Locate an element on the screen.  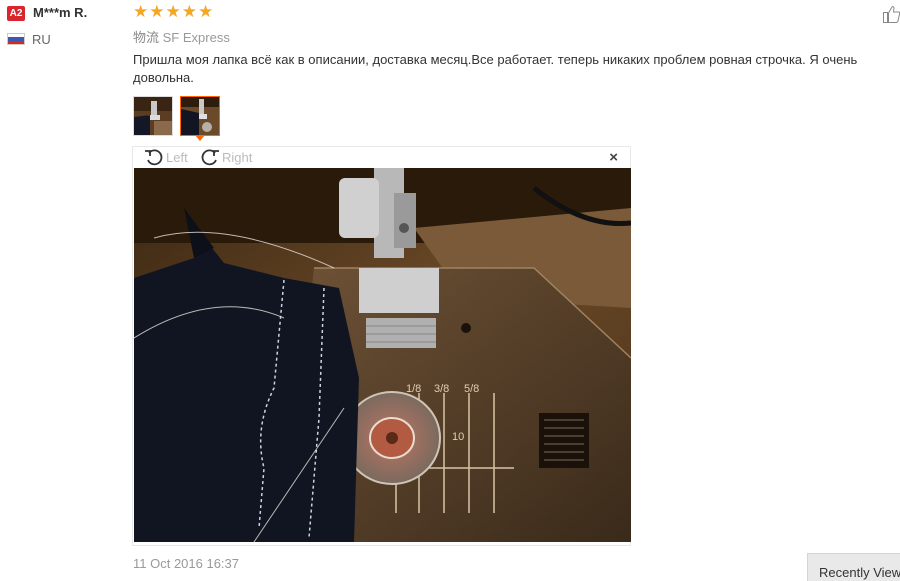
star-rating: ★ ★ ★ ★ ★ is located at coordinates (173, 12).